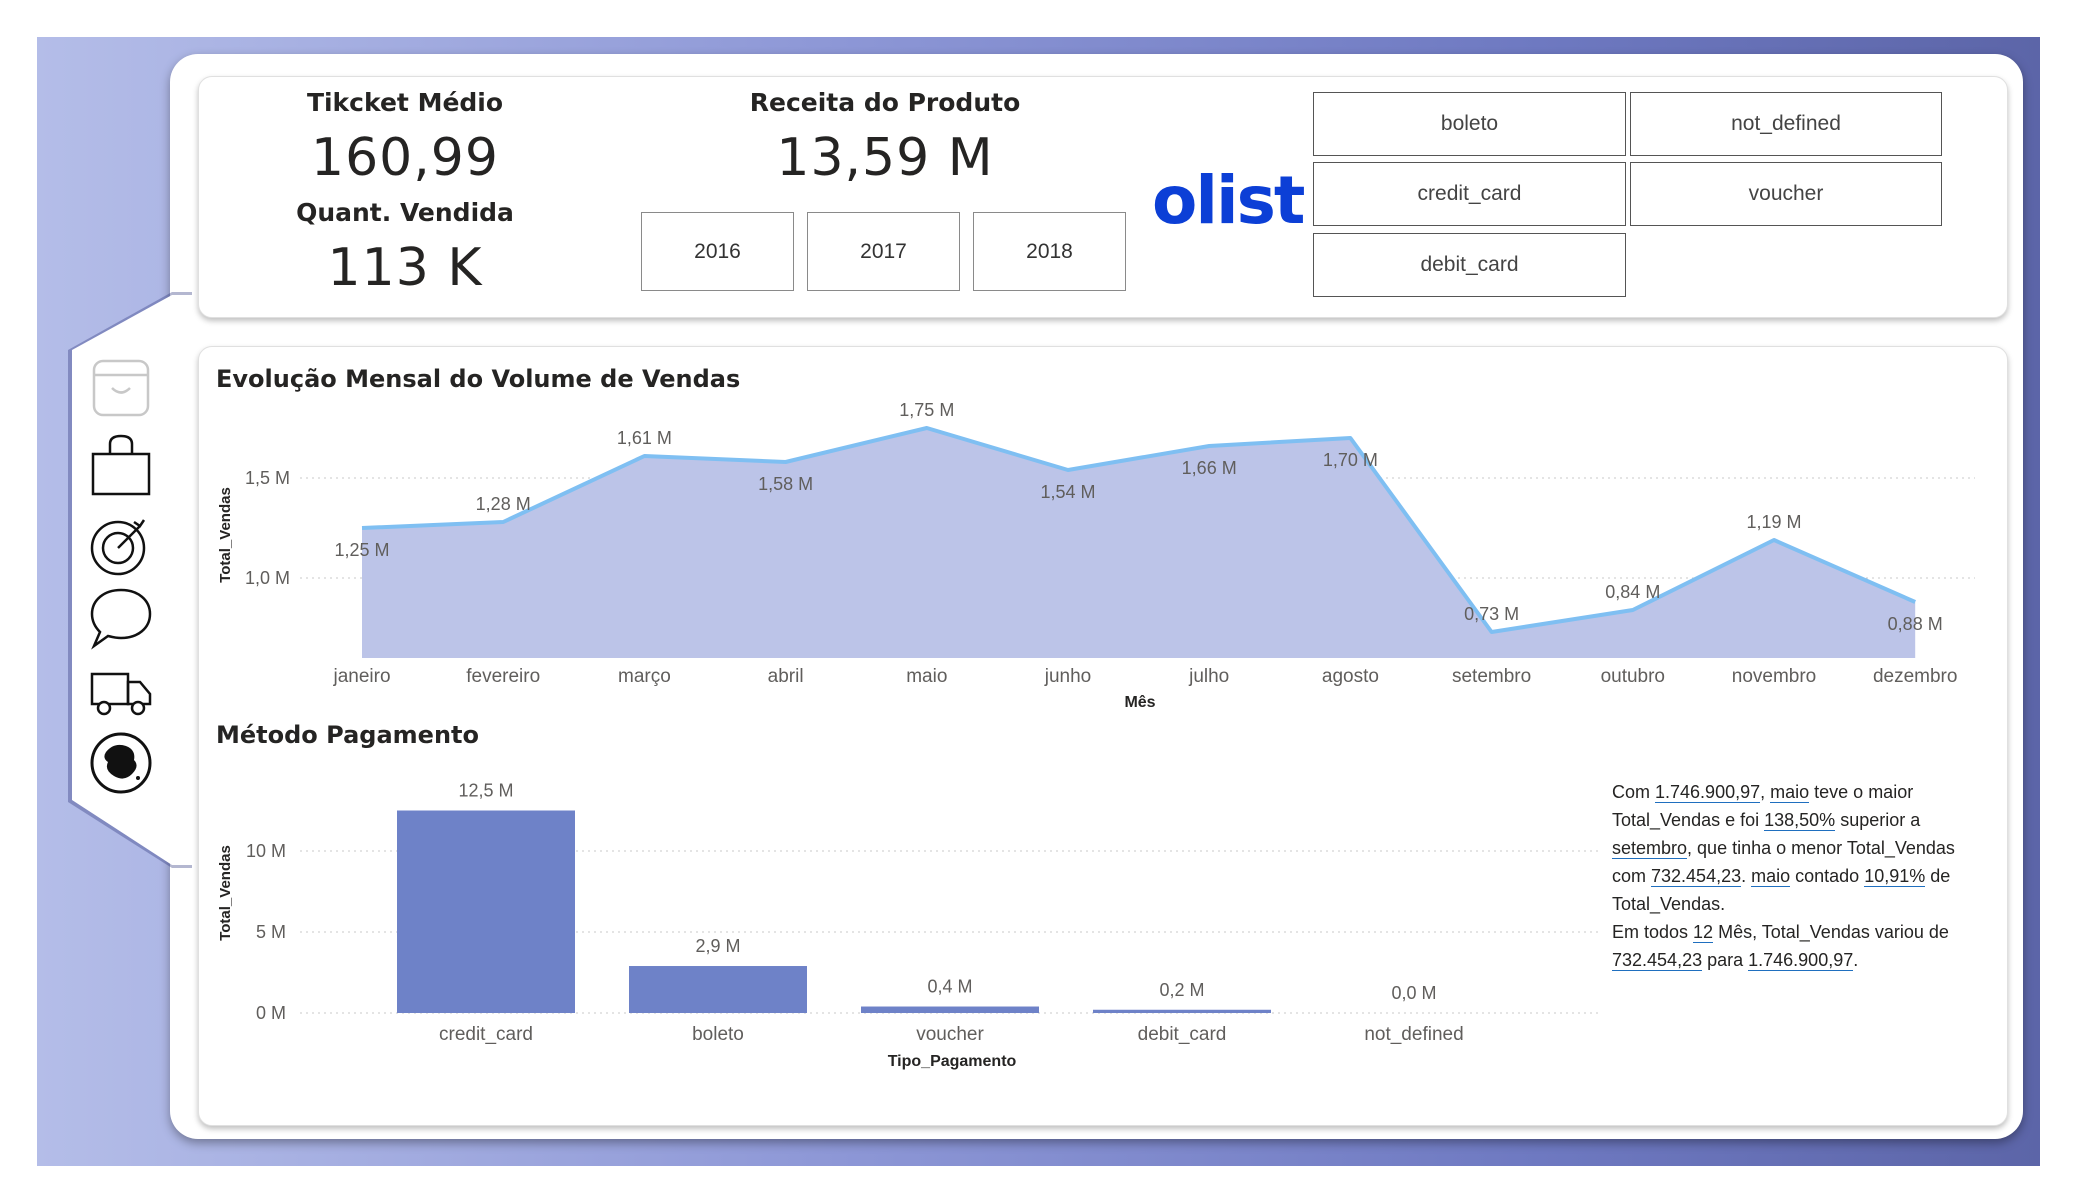 This screenshot has height=1200, width=2075. Describe the element at coordinates (1491, 614) in the screenshot. I see `area-data-label-8: 0,73 M` at that location.